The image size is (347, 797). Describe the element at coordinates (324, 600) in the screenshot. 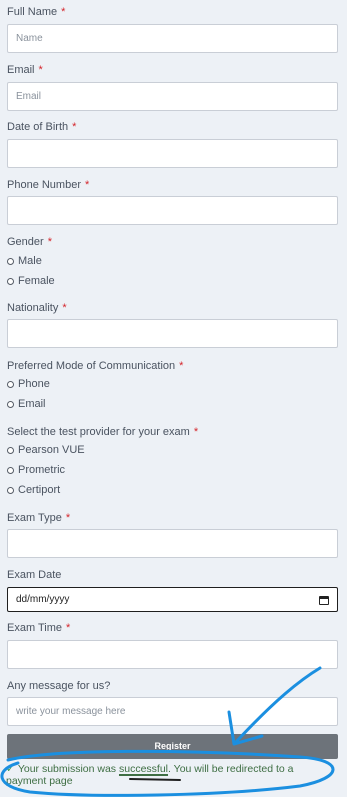

I see `calendar-icon` at that location.